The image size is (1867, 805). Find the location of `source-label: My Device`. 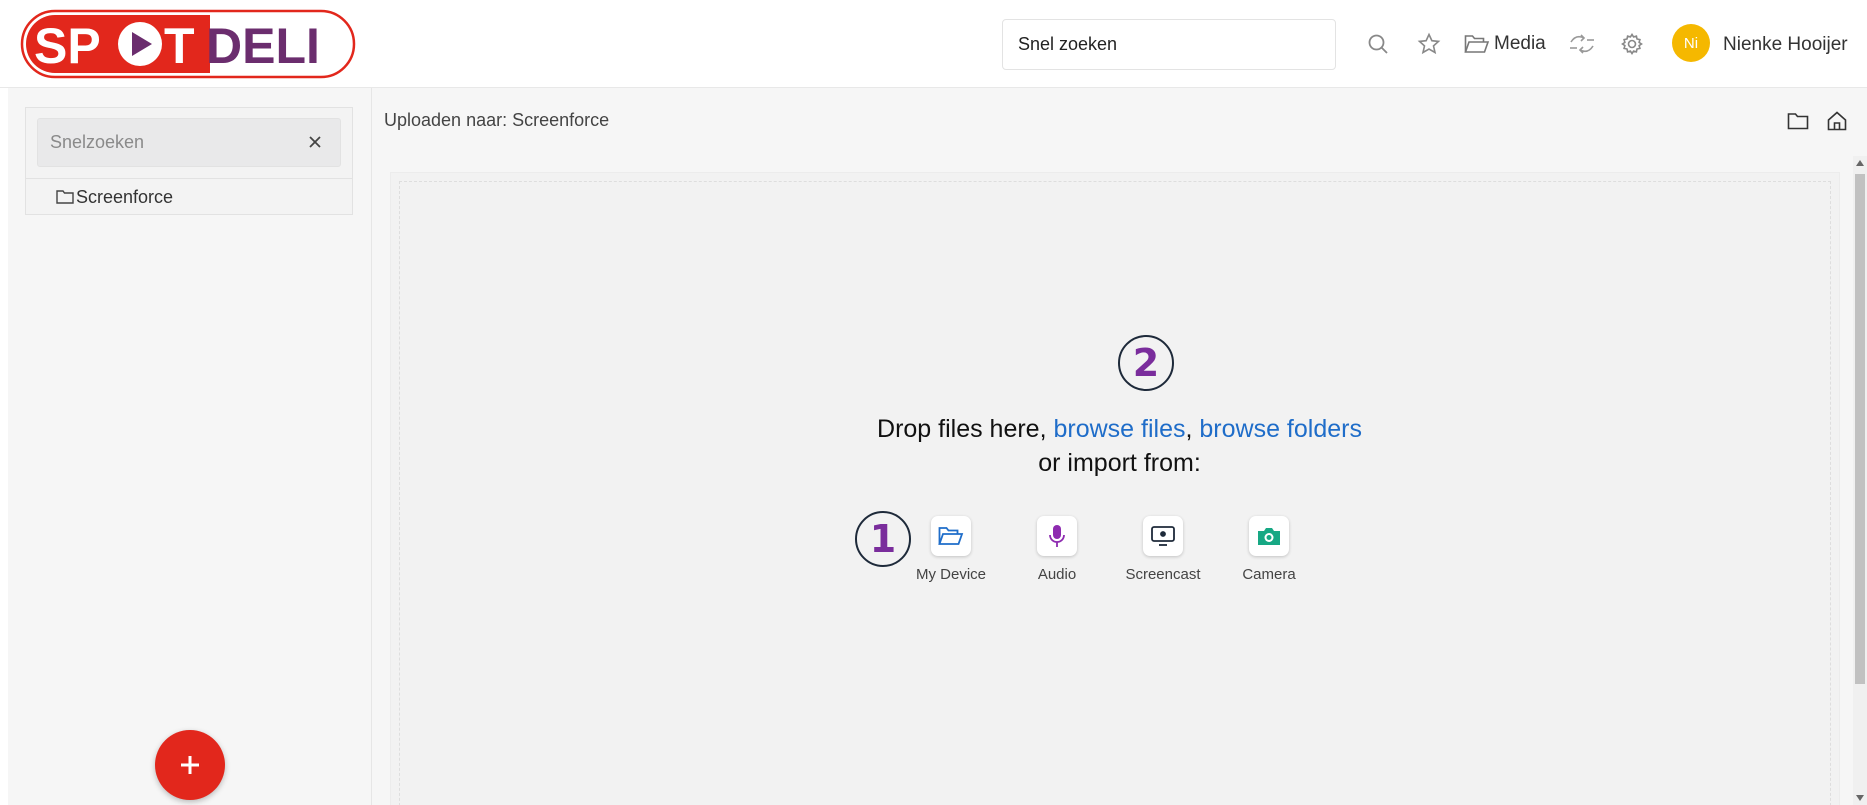

source-label: My Device is located at coordinates (950, 574).